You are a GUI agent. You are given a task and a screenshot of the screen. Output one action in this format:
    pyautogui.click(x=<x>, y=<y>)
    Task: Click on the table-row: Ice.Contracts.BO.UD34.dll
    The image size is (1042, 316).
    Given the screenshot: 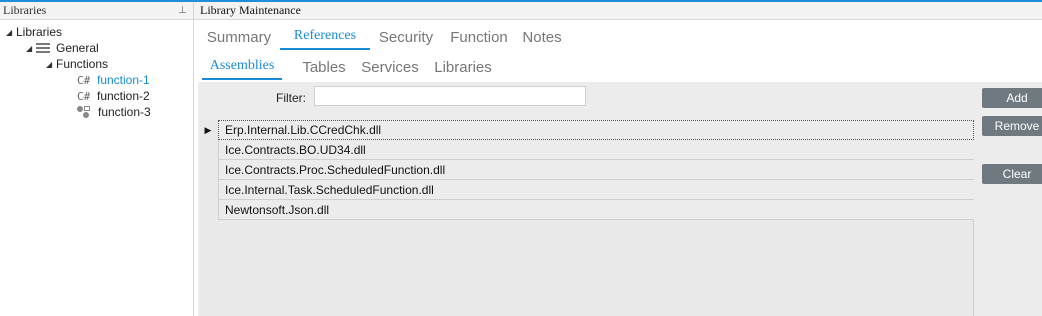 What is the action you would take?
    pyautogui.click(x=587, y=150)
    